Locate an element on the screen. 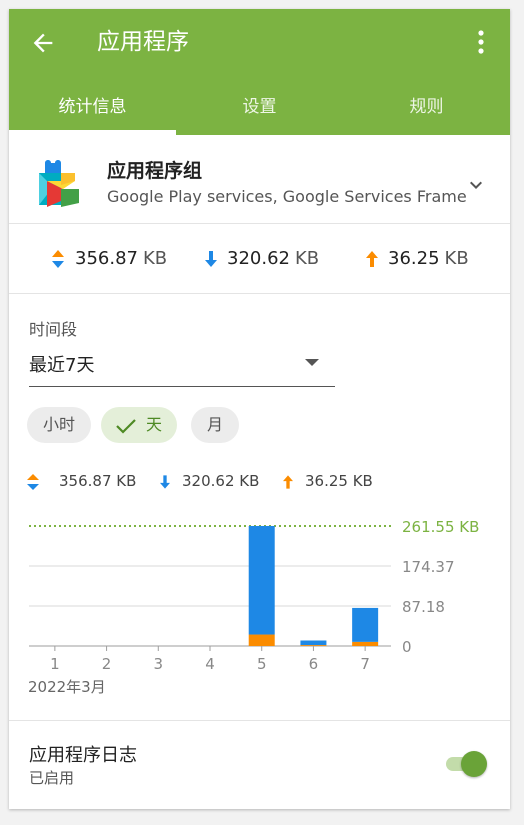  page-title: 应用程序 is located at coordinates (143, 42).